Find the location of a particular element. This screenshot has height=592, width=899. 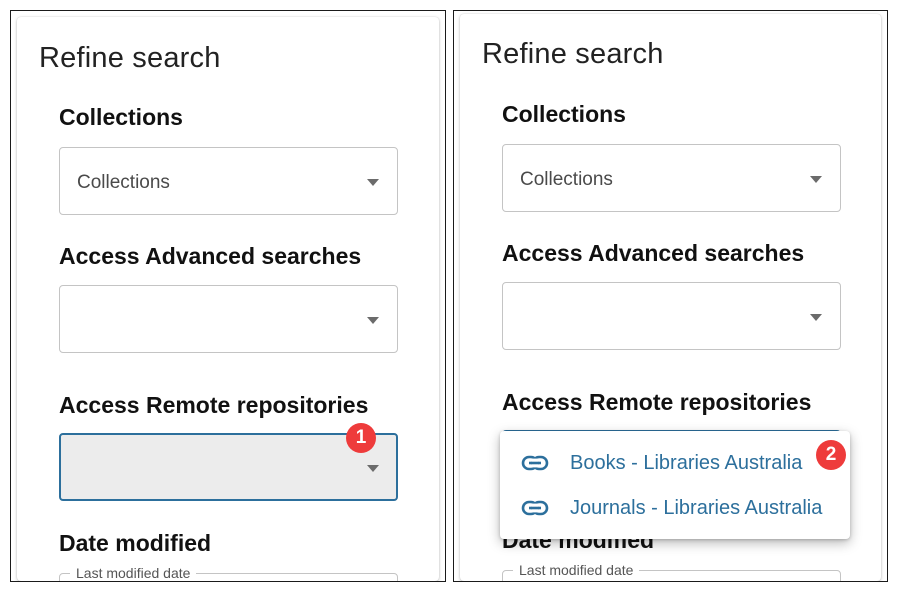

menu-item-label: Journals - Libraries Australia is located at coordinates (696, 508).